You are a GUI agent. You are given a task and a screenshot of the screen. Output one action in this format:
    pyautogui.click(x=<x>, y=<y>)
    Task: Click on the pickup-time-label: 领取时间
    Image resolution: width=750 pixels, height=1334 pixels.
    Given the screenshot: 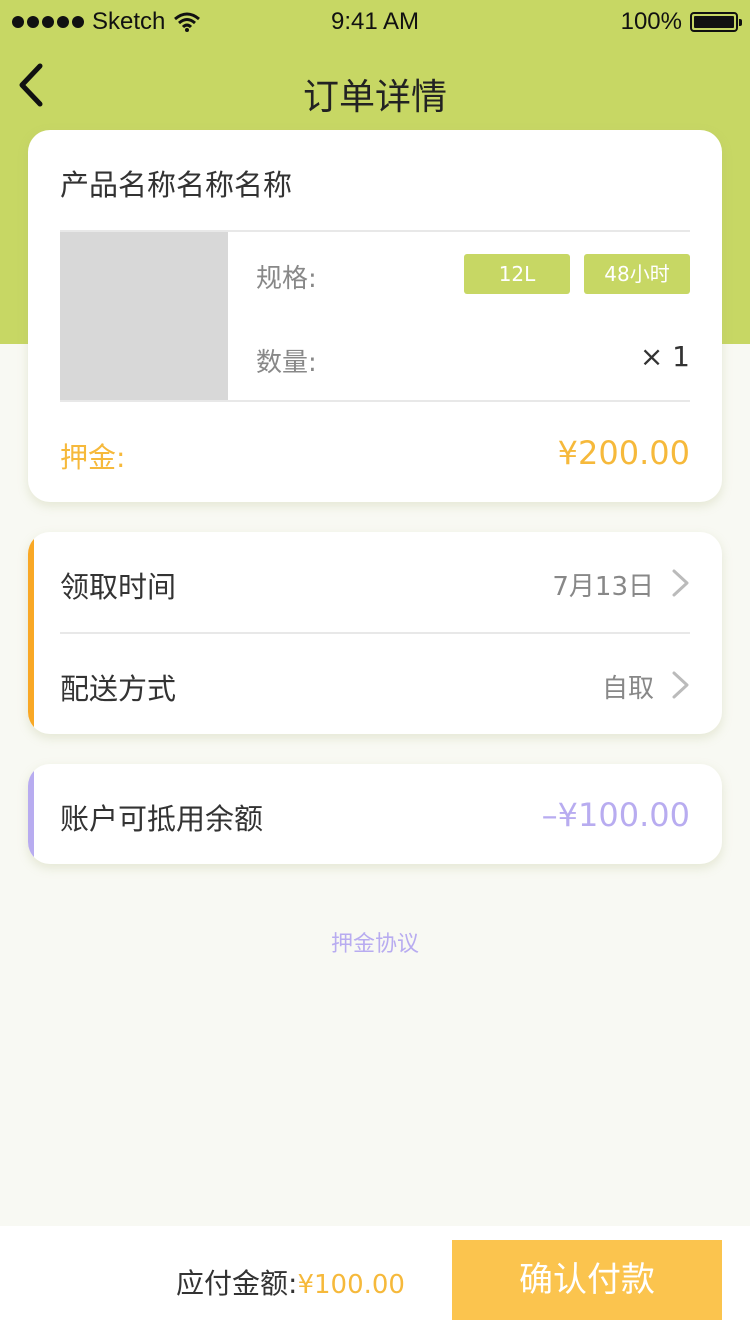 What is the action you would take?
    pyautogui.click(x=118, y=587)
    